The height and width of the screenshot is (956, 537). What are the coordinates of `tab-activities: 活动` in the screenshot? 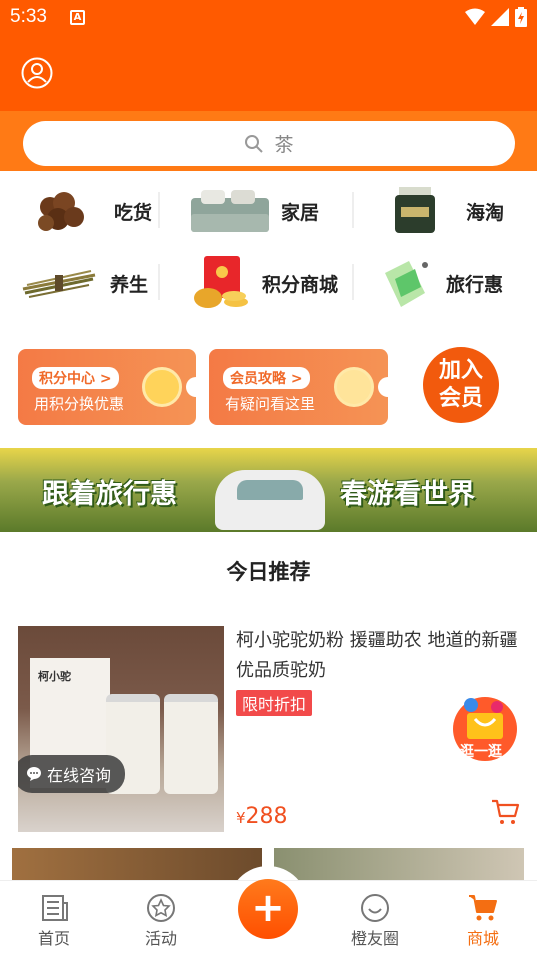 It's located at (161, 921).